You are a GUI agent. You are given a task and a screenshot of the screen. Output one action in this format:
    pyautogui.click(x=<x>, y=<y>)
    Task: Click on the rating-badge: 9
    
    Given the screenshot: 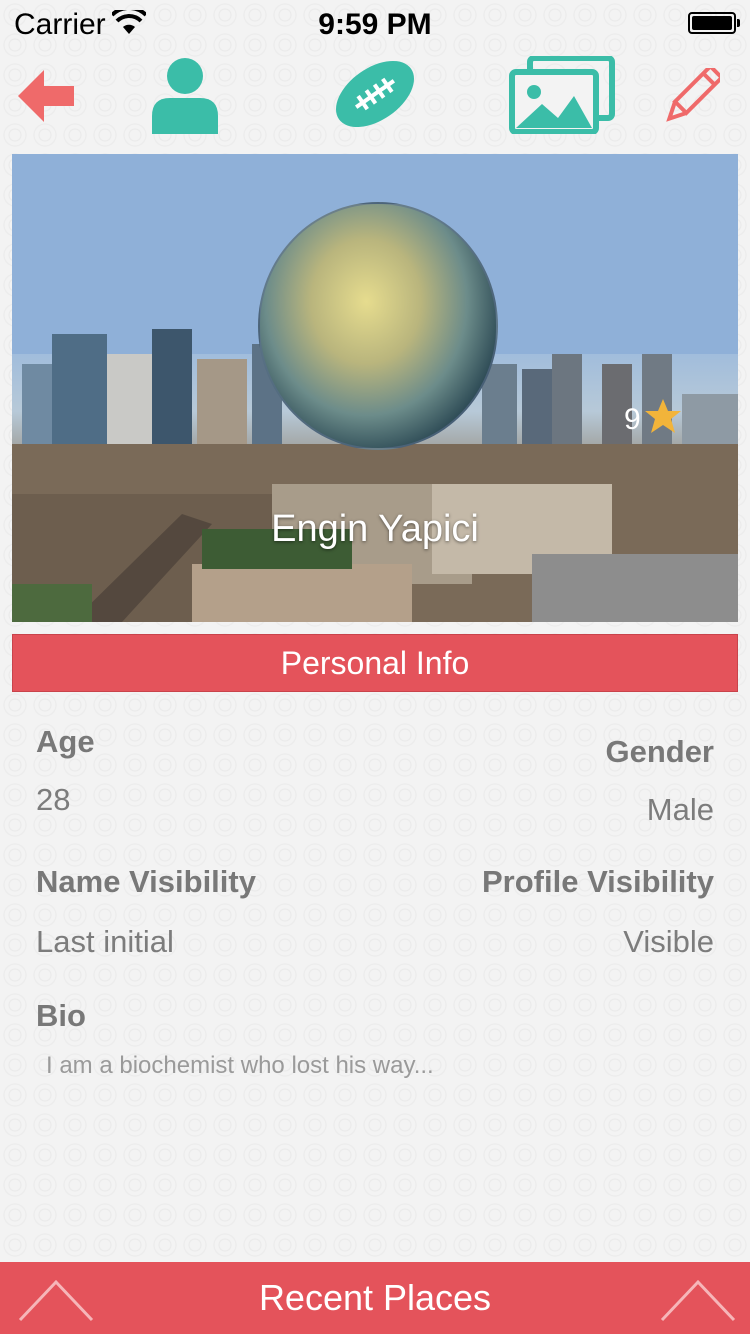 What is the action you would take?
    pyautogui.click(x=652, y=420)
    